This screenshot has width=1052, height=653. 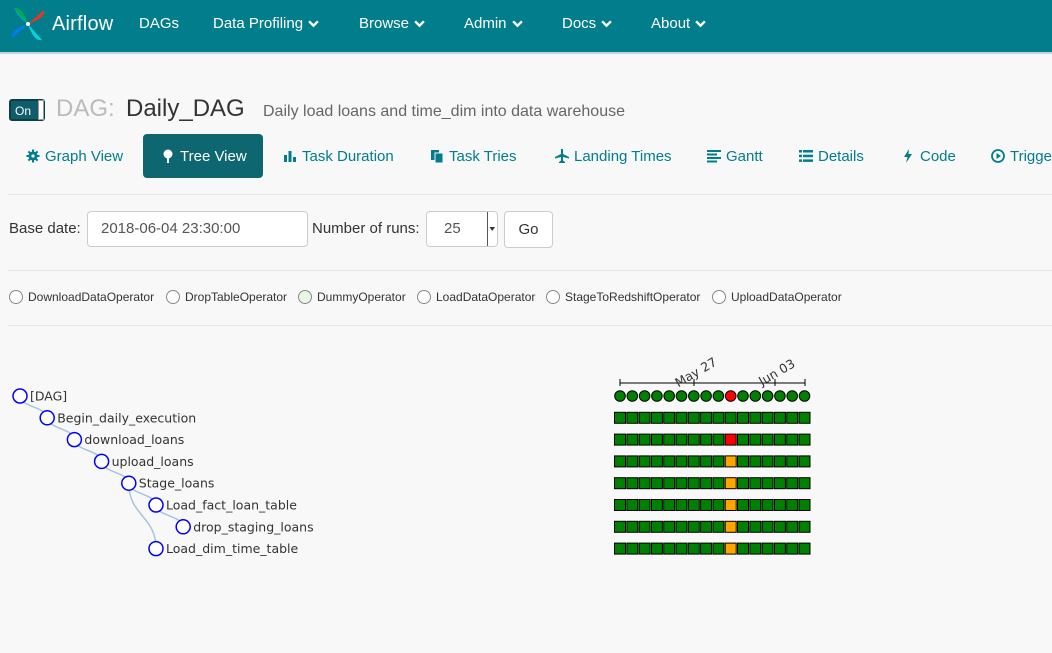 I want to click on tab-landing-times: Landing Times, so click(x=613, y=156).